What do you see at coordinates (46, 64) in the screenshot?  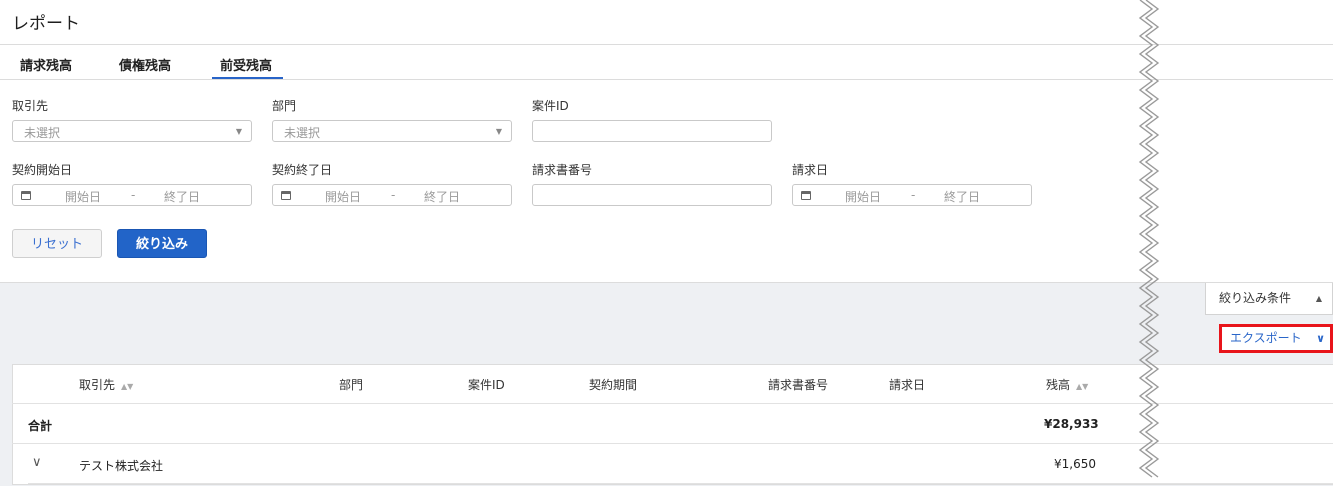 I see `tab-billing-balance: 請求残高` at bounding box center [46, 64].